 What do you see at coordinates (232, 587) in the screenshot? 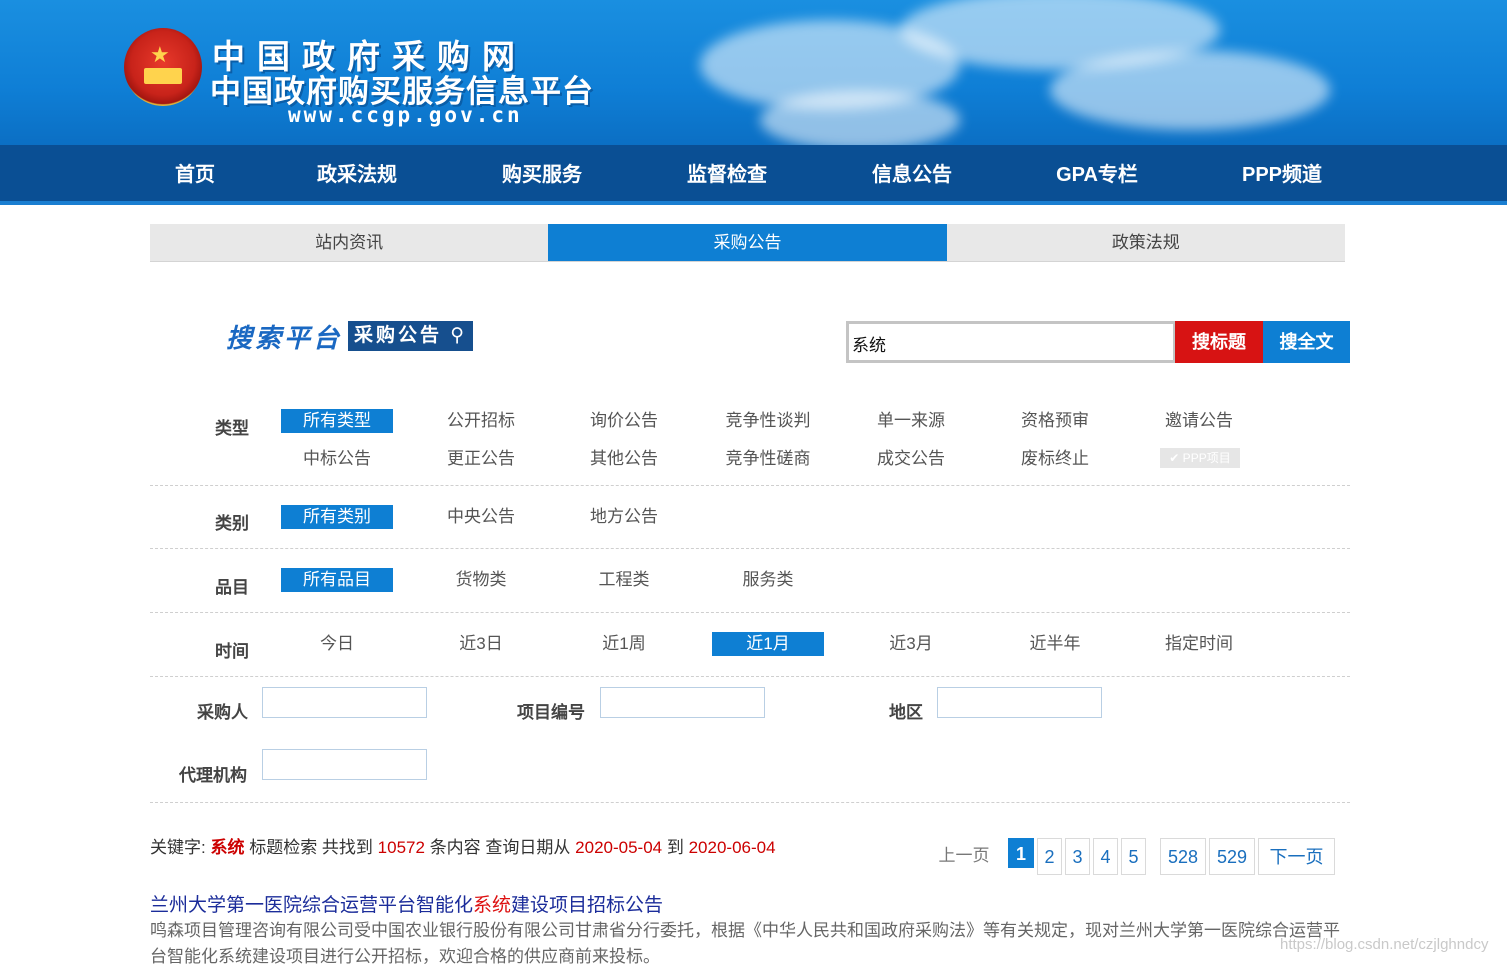
I see `filter-item-label: 品目` at bounding box center [232, 587].